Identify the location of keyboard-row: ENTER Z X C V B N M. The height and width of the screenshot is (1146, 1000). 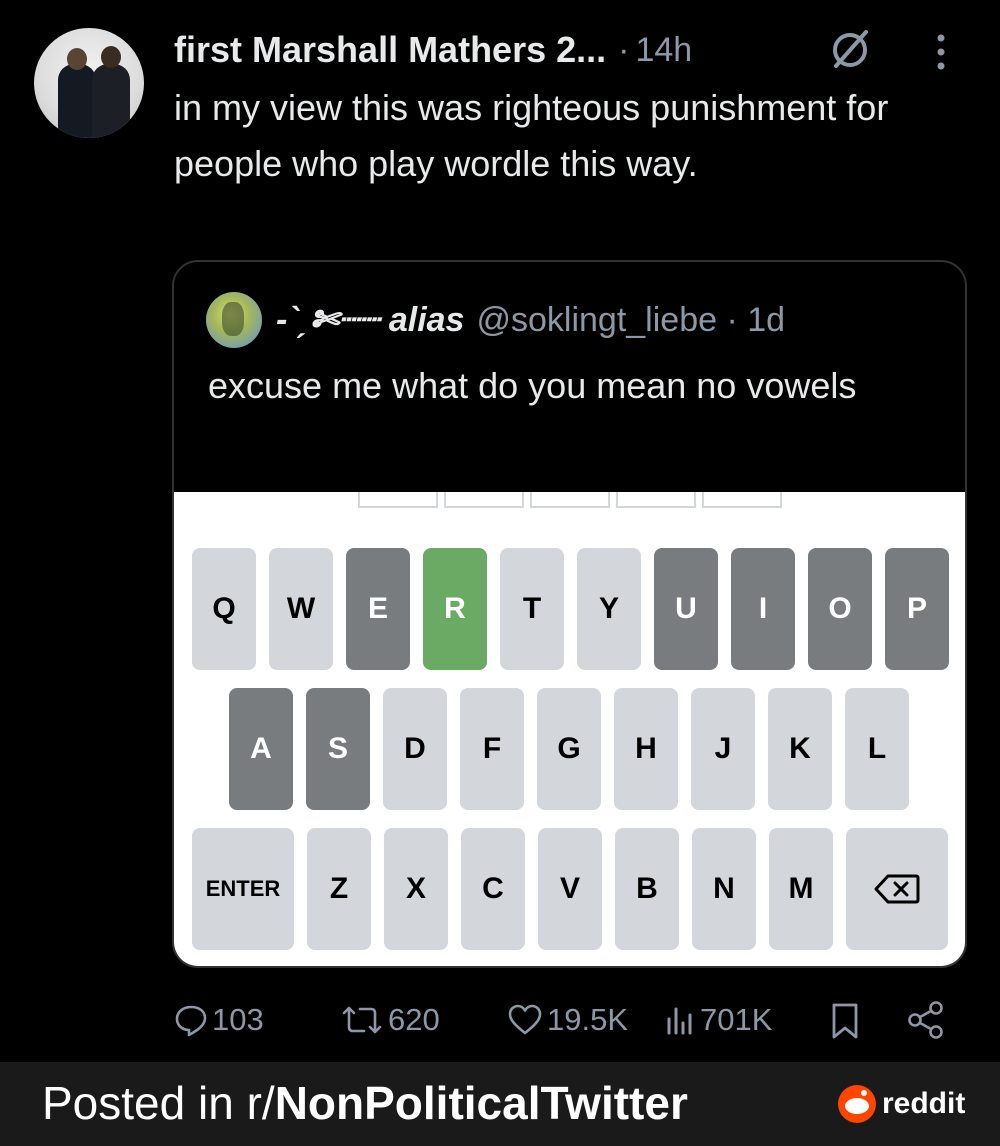
(570, 889).